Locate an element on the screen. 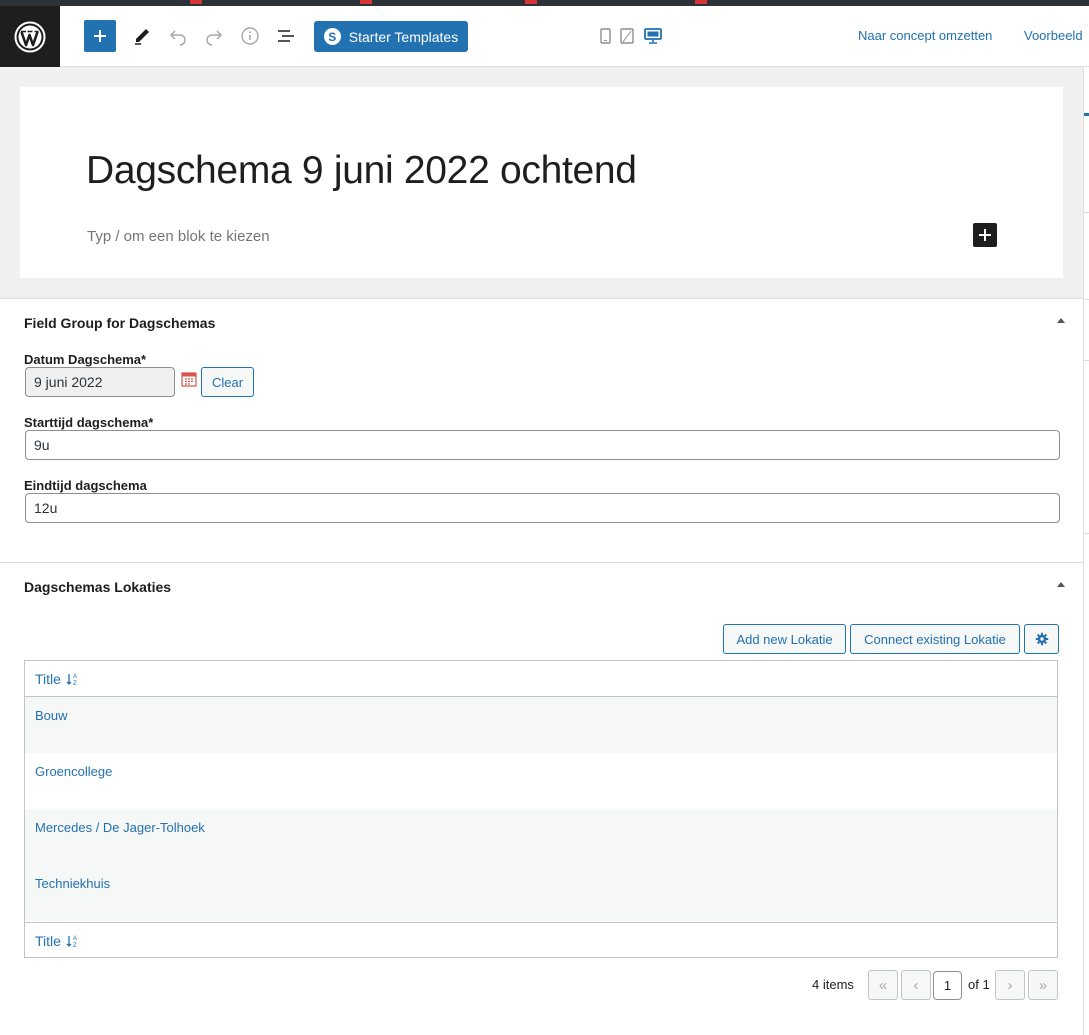 The width and height of the screenshot is (1089, 1035). list-view-button is located at coordinates (286, 36).